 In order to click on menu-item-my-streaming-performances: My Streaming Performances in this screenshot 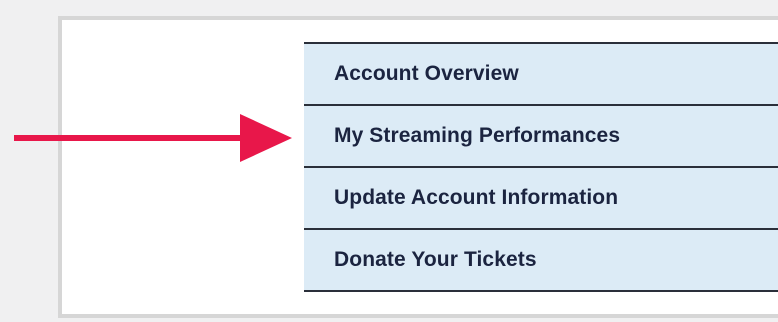, I will do `click(541, 137)`.